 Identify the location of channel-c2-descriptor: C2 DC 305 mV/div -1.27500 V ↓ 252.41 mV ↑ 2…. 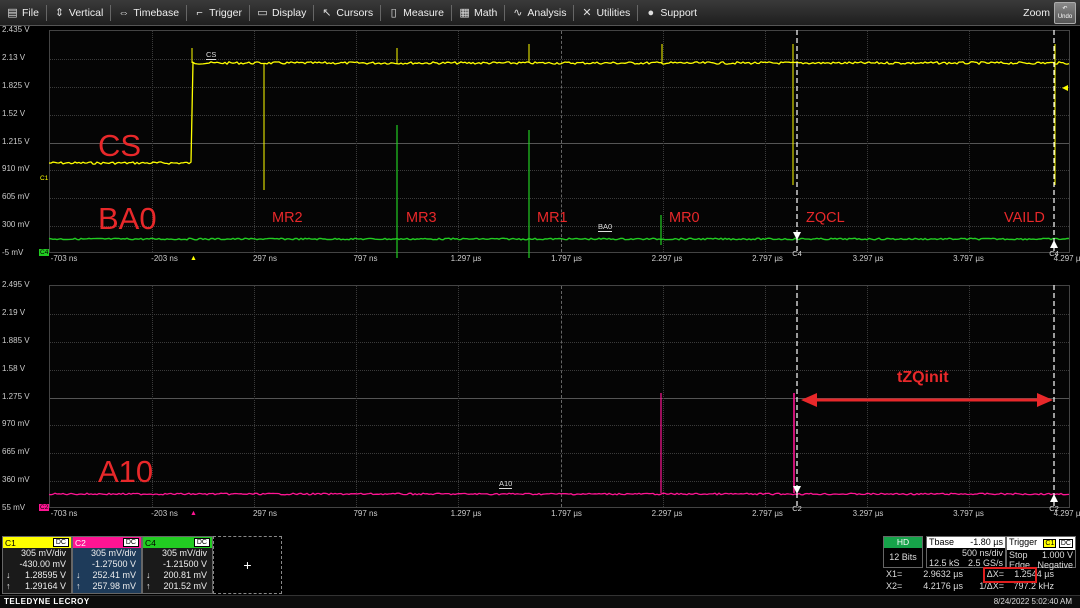
(107, 565).